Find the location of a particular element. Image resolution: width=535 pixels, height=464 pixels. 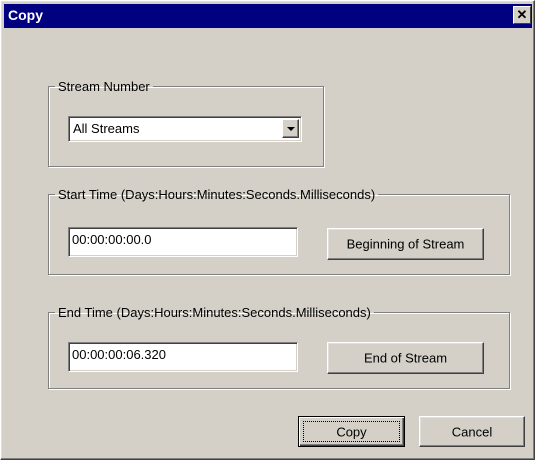

close-icon: ✕ is located at coordinates (522, 14).